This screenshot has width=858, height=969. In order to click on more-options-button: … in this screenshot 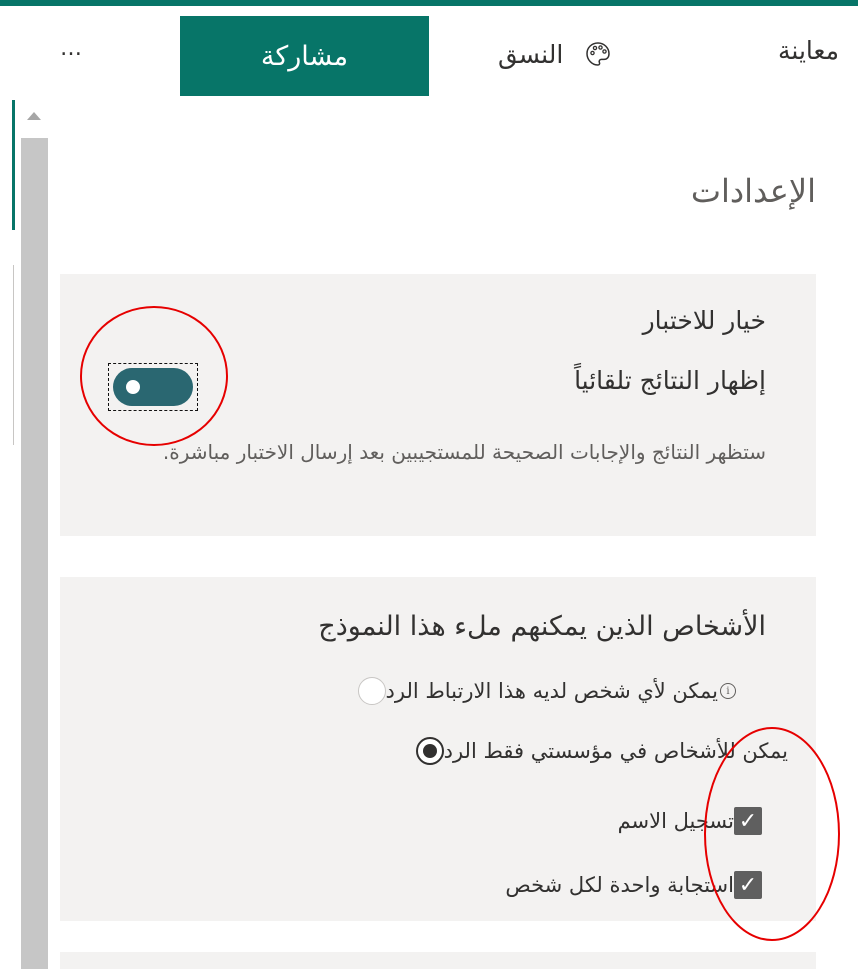, I will do `click(72, 49)`.